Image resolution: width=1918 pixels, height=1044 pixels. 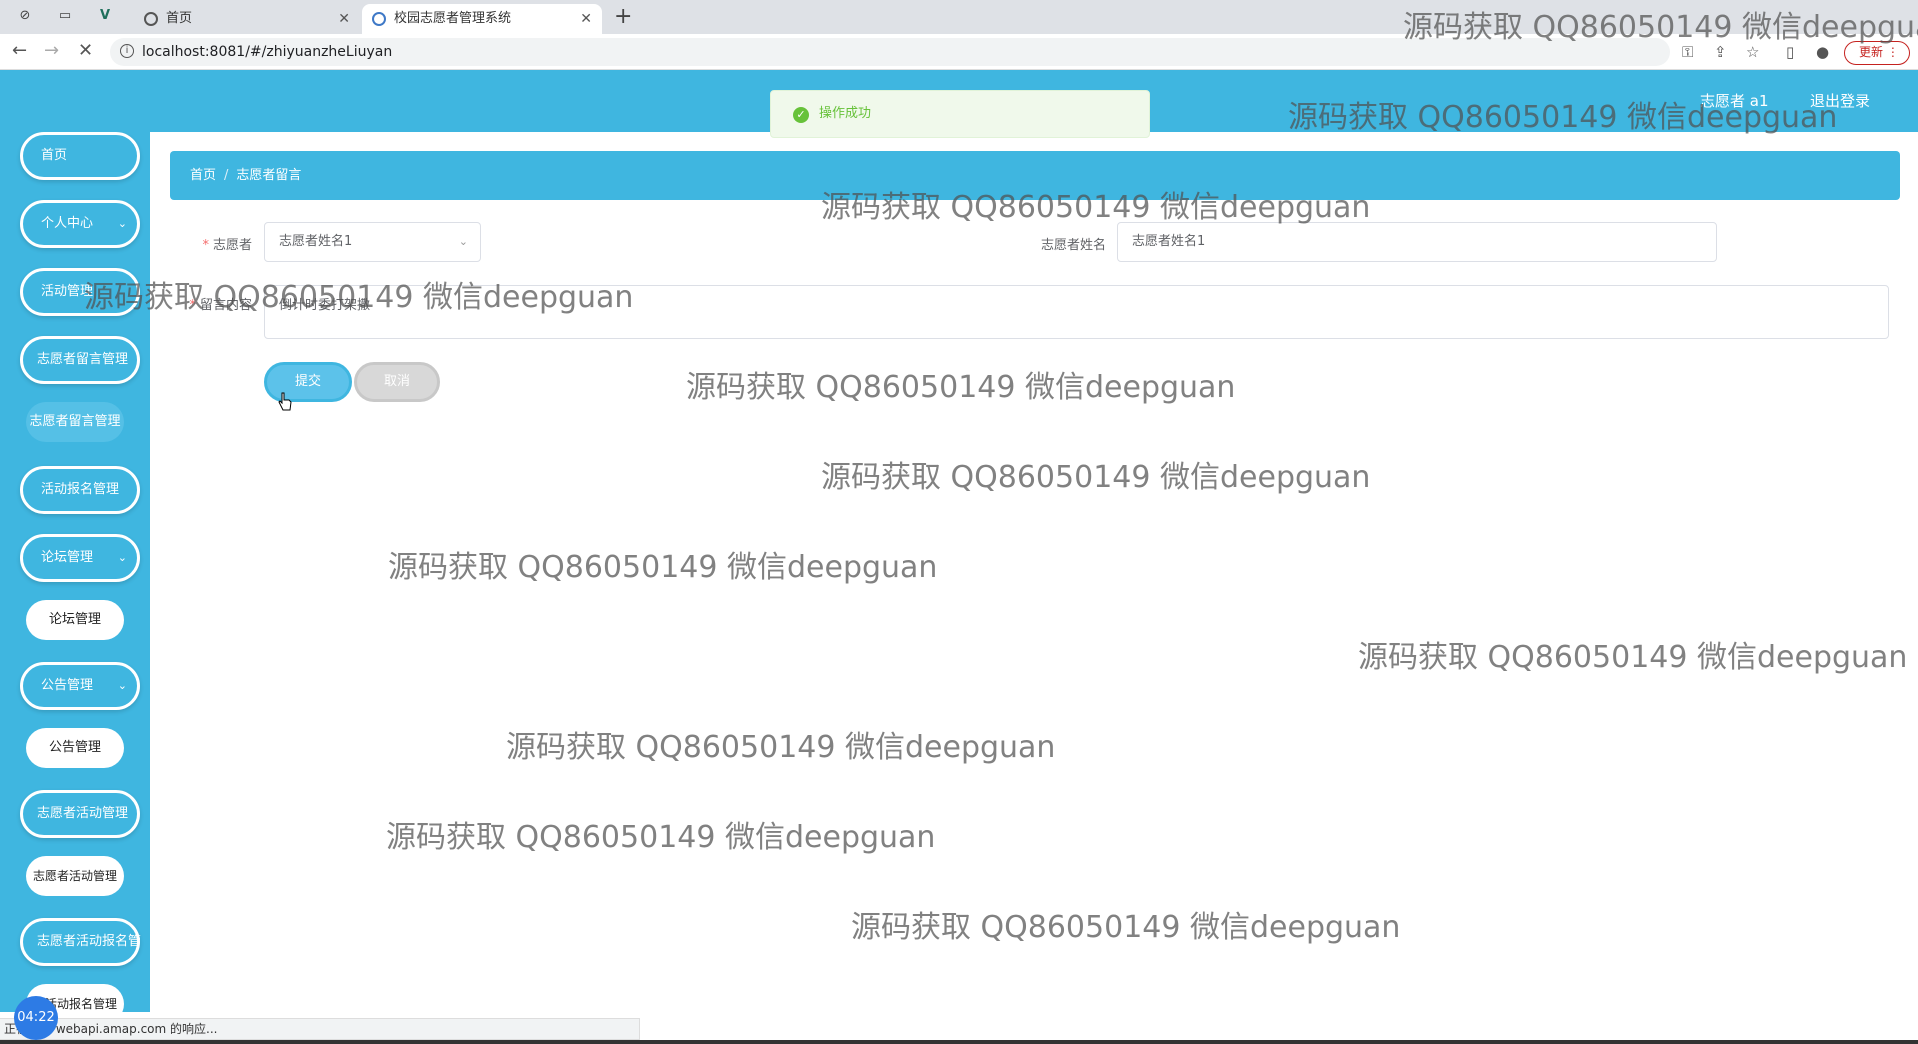 What do you see at coordinates (80, 156) in the screenshot?
I see `sidebar-item-home: 首页` at bounding box center [80, 156].